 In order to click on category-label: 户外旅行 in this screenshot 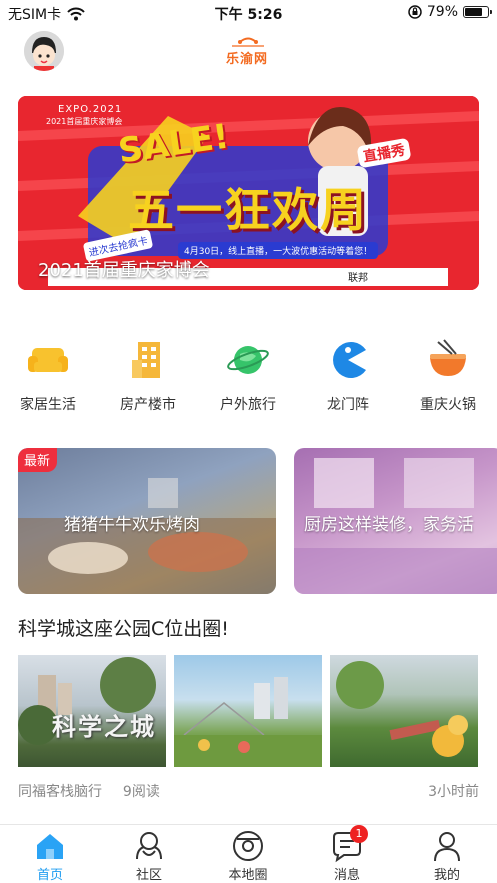, I will do `click(248, 405)`.